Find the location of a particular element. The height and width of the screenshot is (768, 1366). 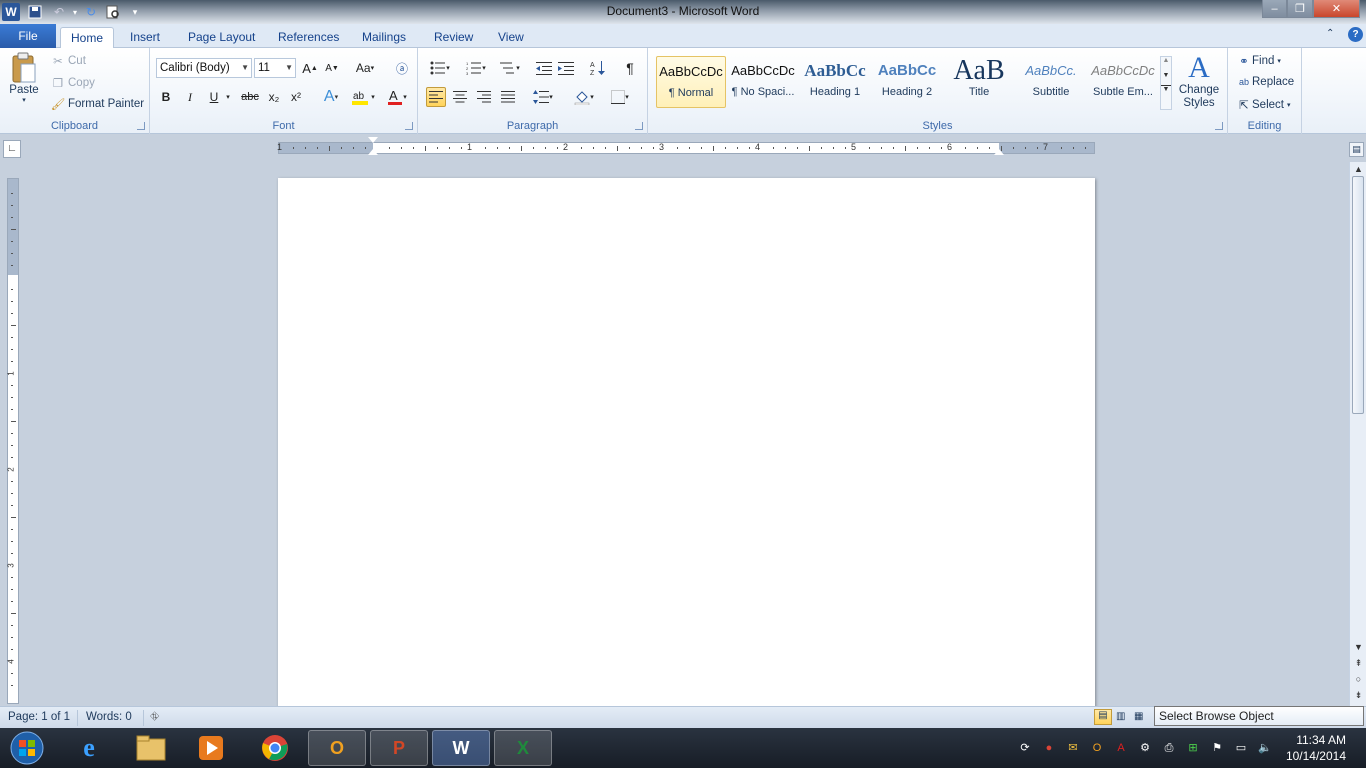

first-line-indent-icon is located at coordinates (373, 140).